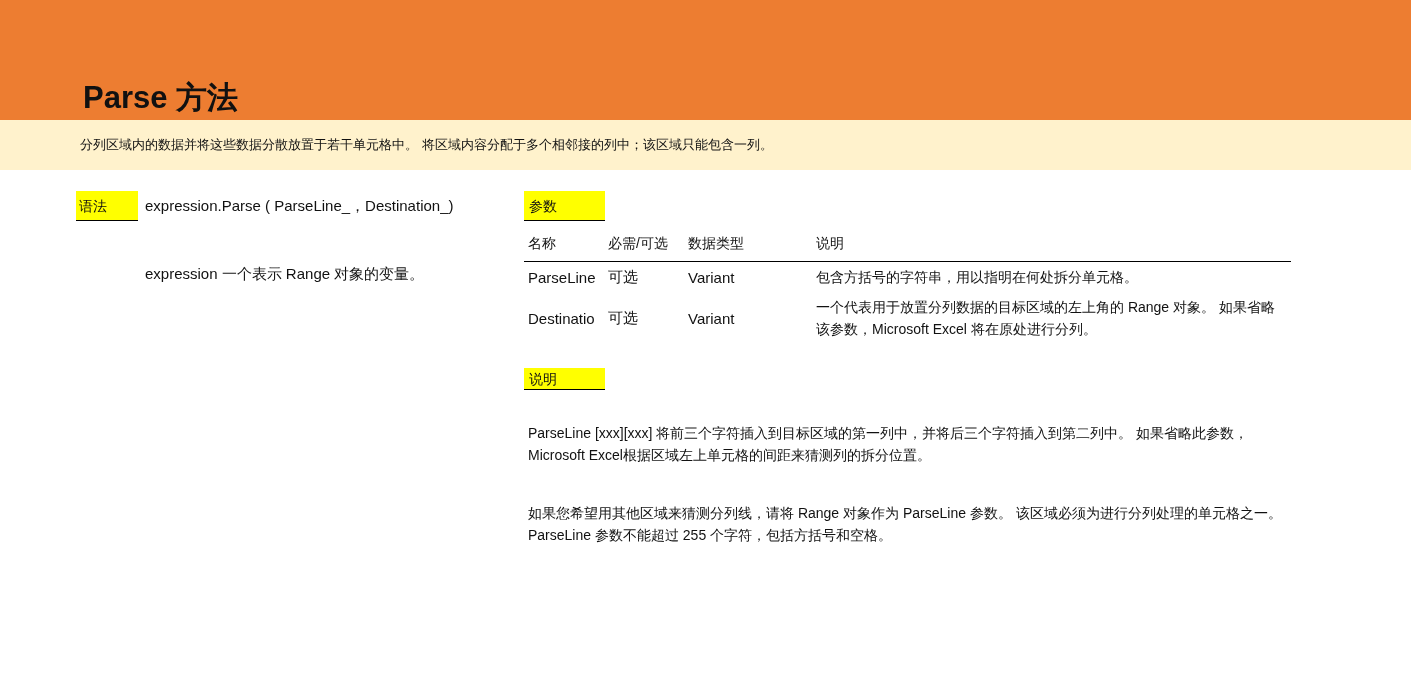  I want to click on section-label: 语法, so click(107, 206).